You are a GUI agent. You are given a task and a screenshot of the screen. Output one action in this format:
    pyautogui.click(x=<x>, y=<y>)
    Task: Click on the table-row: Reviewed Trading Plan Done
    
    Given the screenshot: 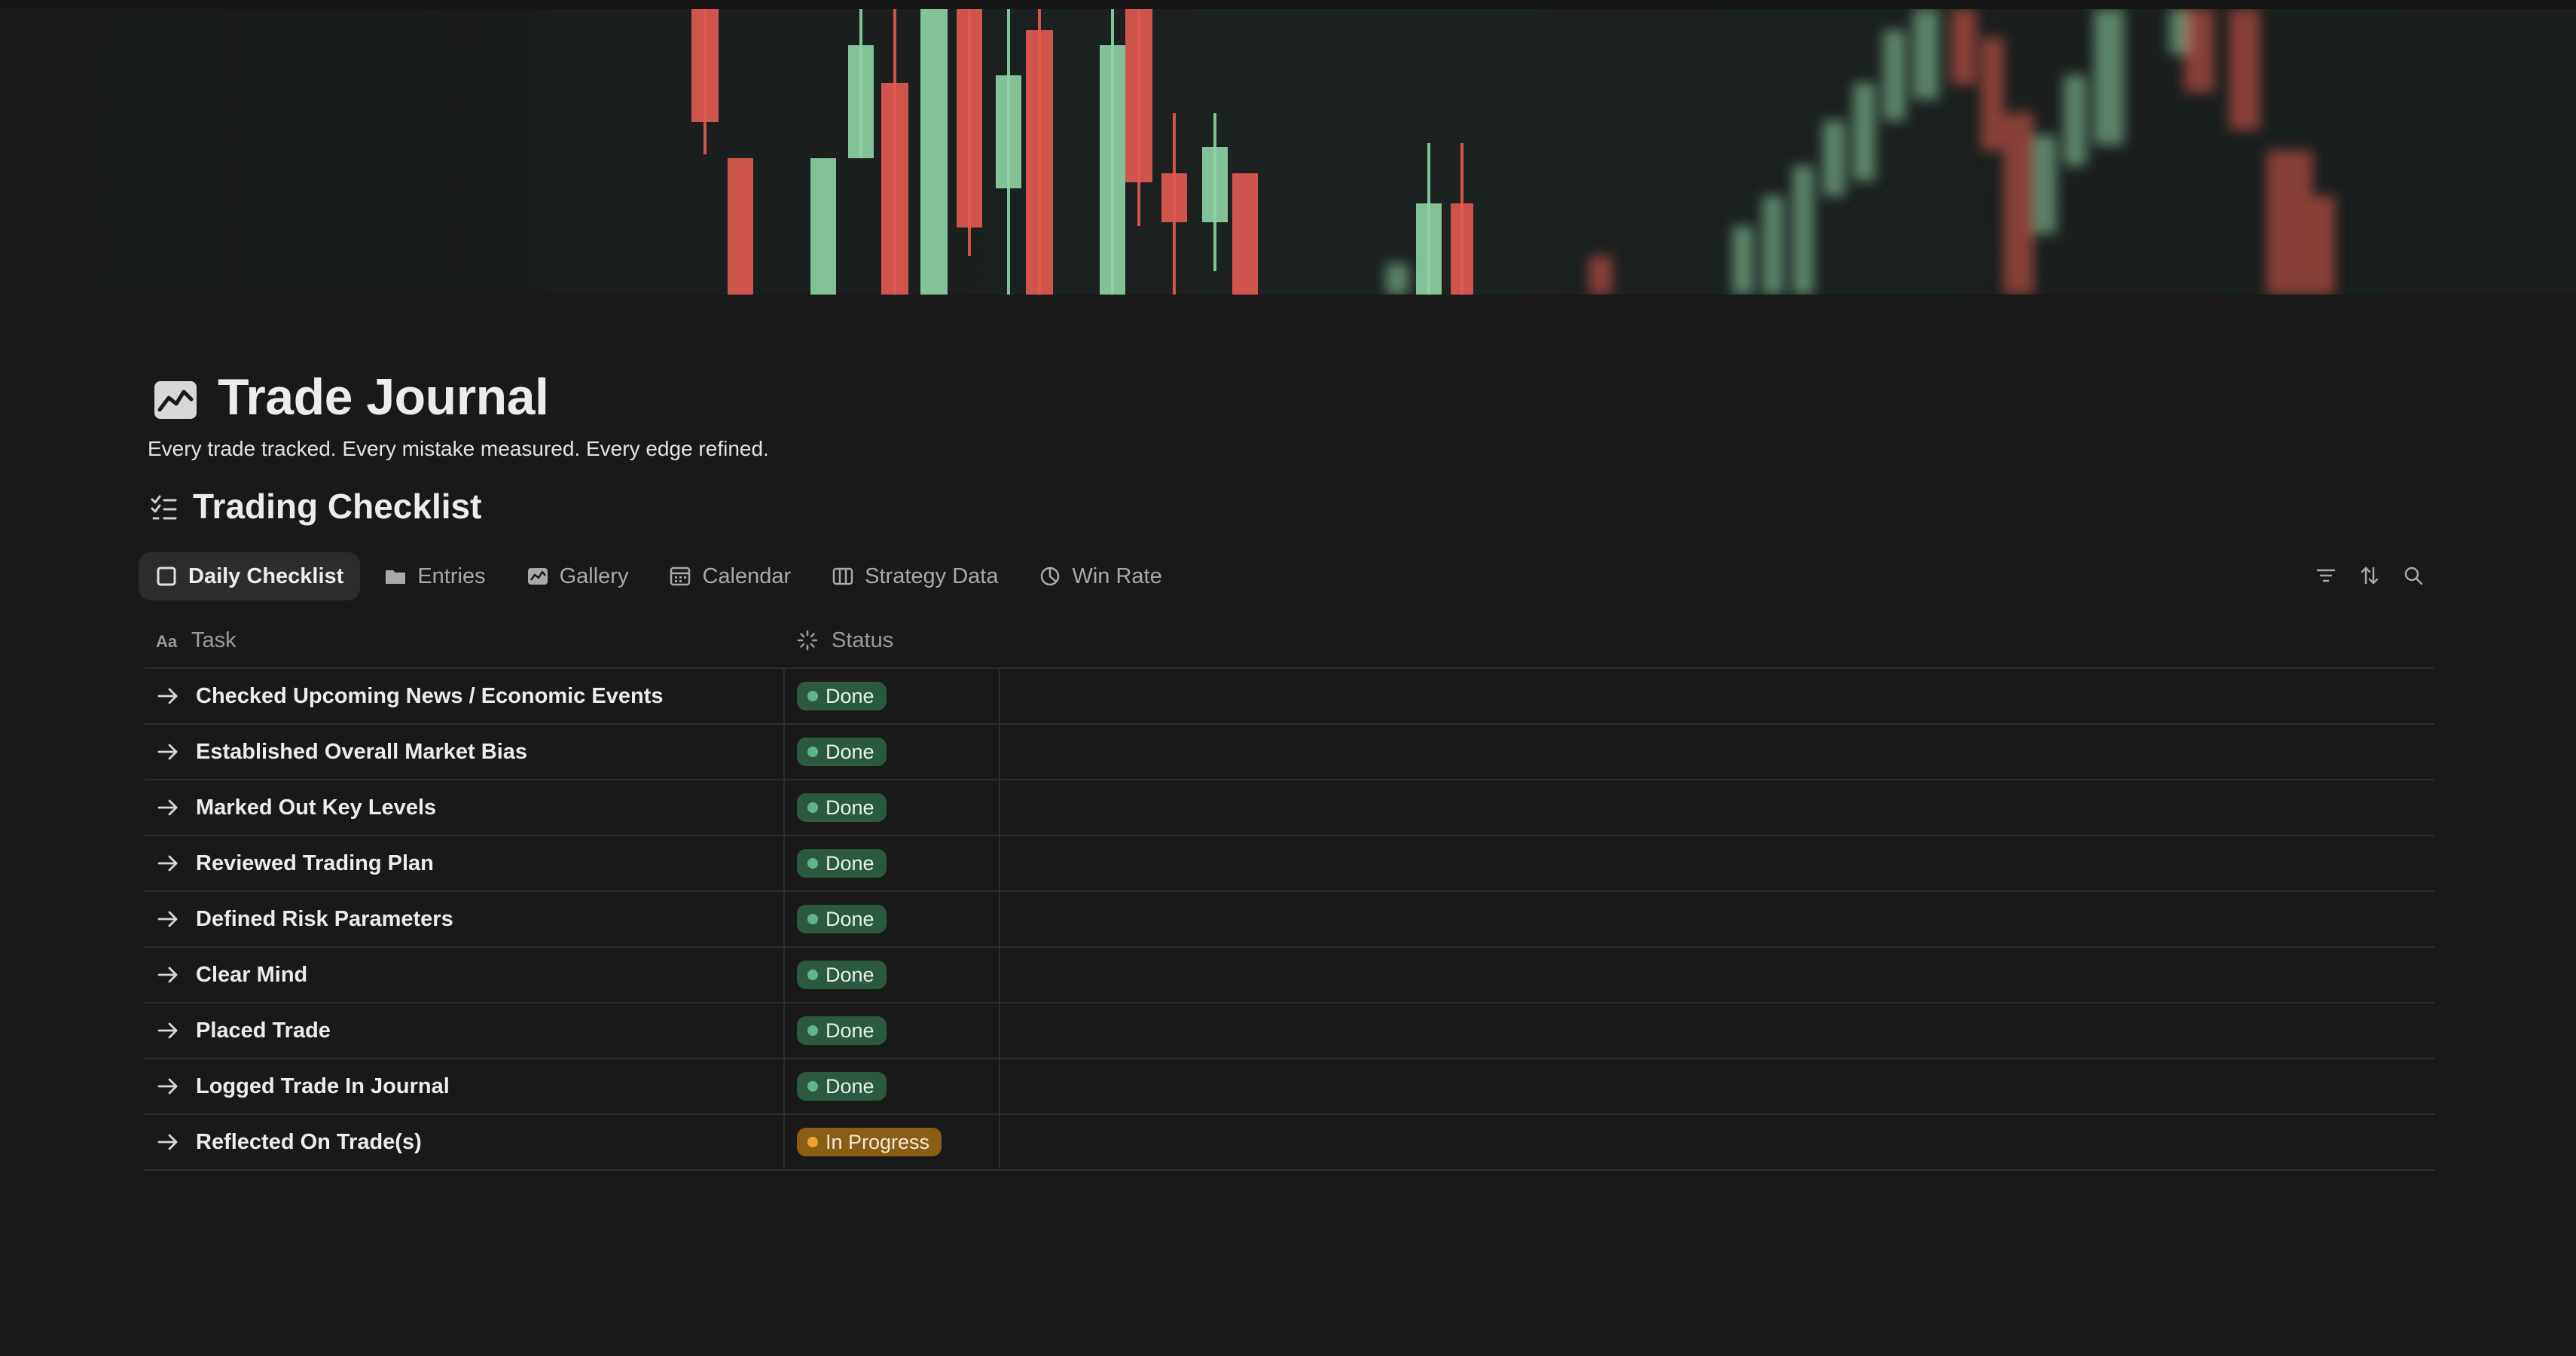 What is the action you would take?
    pyautogui.click(x=1290, y=864)
    